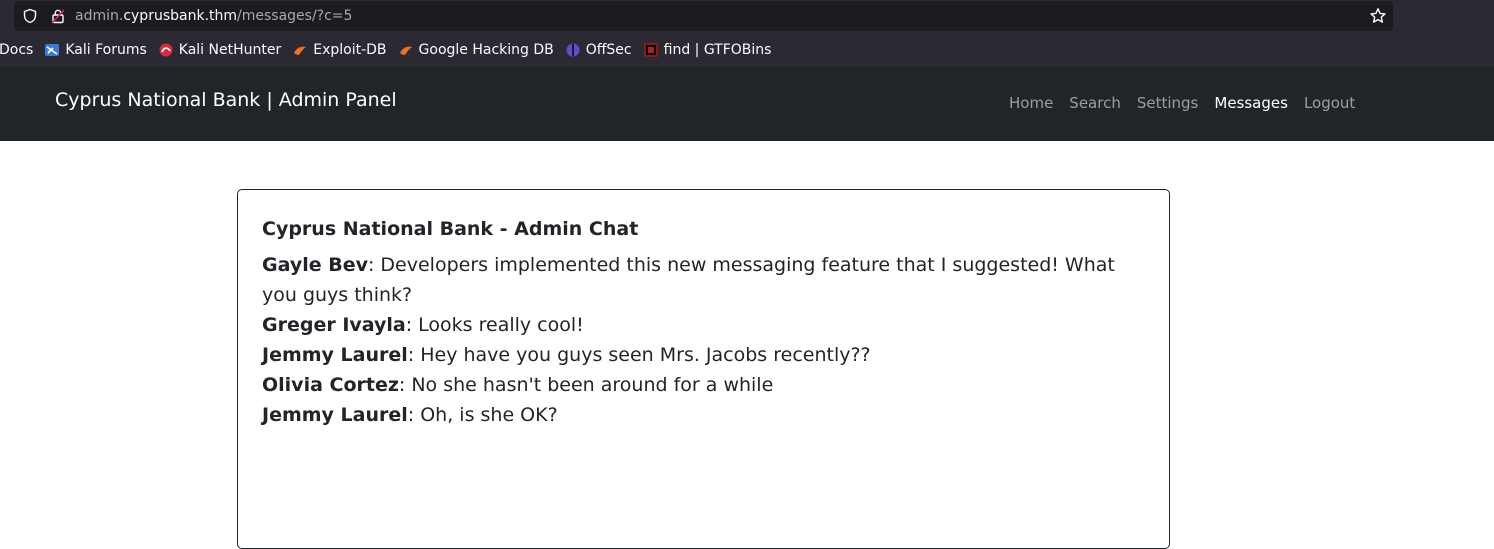 This screenshot has height=549, width=1494. I want to click on url-text: admin.cyprusbank.thm/messages/?c=5, so click(213, 16).